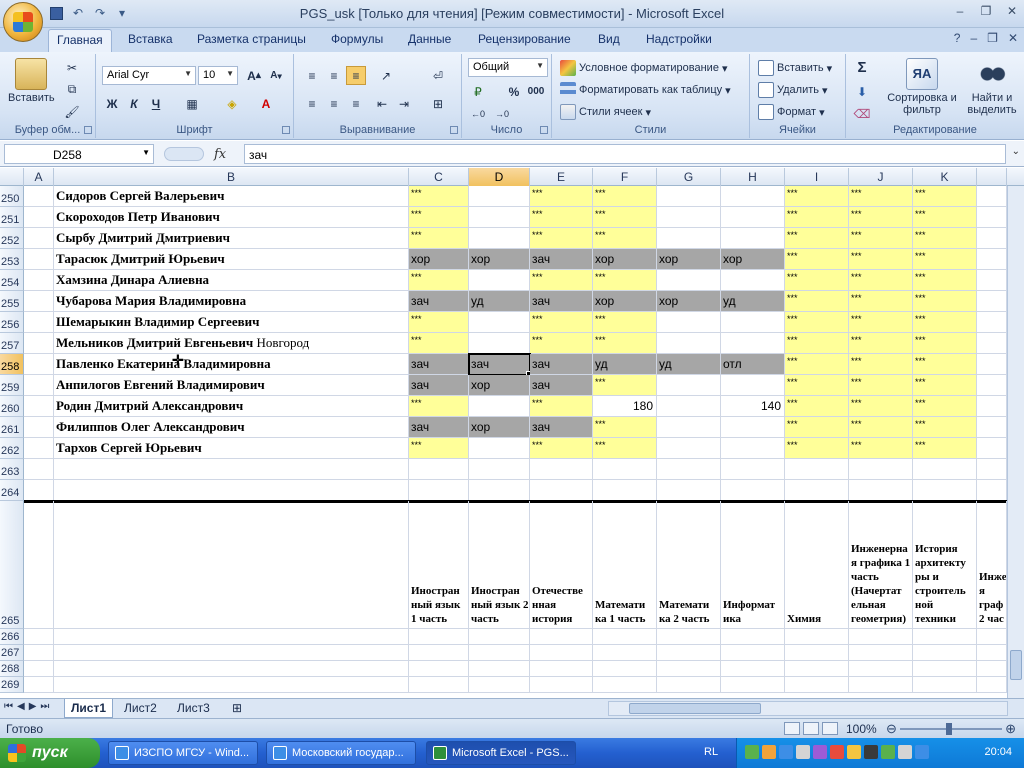 The height and width of the screenshot is (768, 1024). Describe the element at coordinates (861, 729) in the screenshot. I see `zoom-level: 100%` at that location.